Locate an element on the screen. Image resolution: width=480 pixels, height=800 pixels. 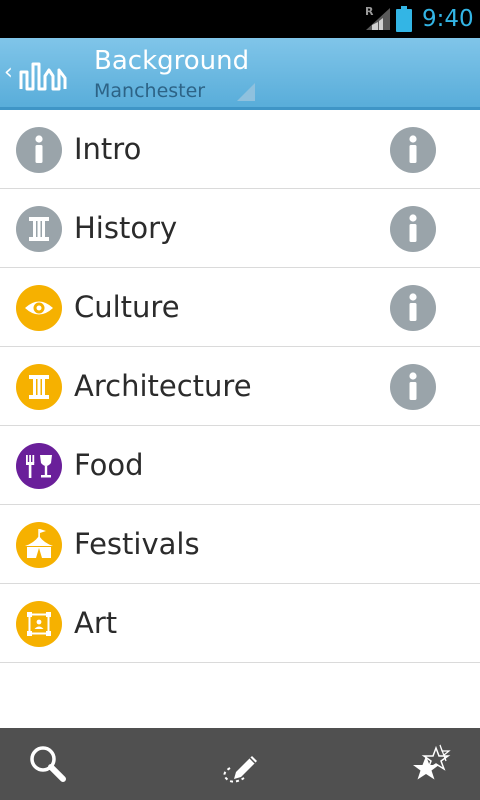
list-item-history: History is located at coordinates (240, 228).